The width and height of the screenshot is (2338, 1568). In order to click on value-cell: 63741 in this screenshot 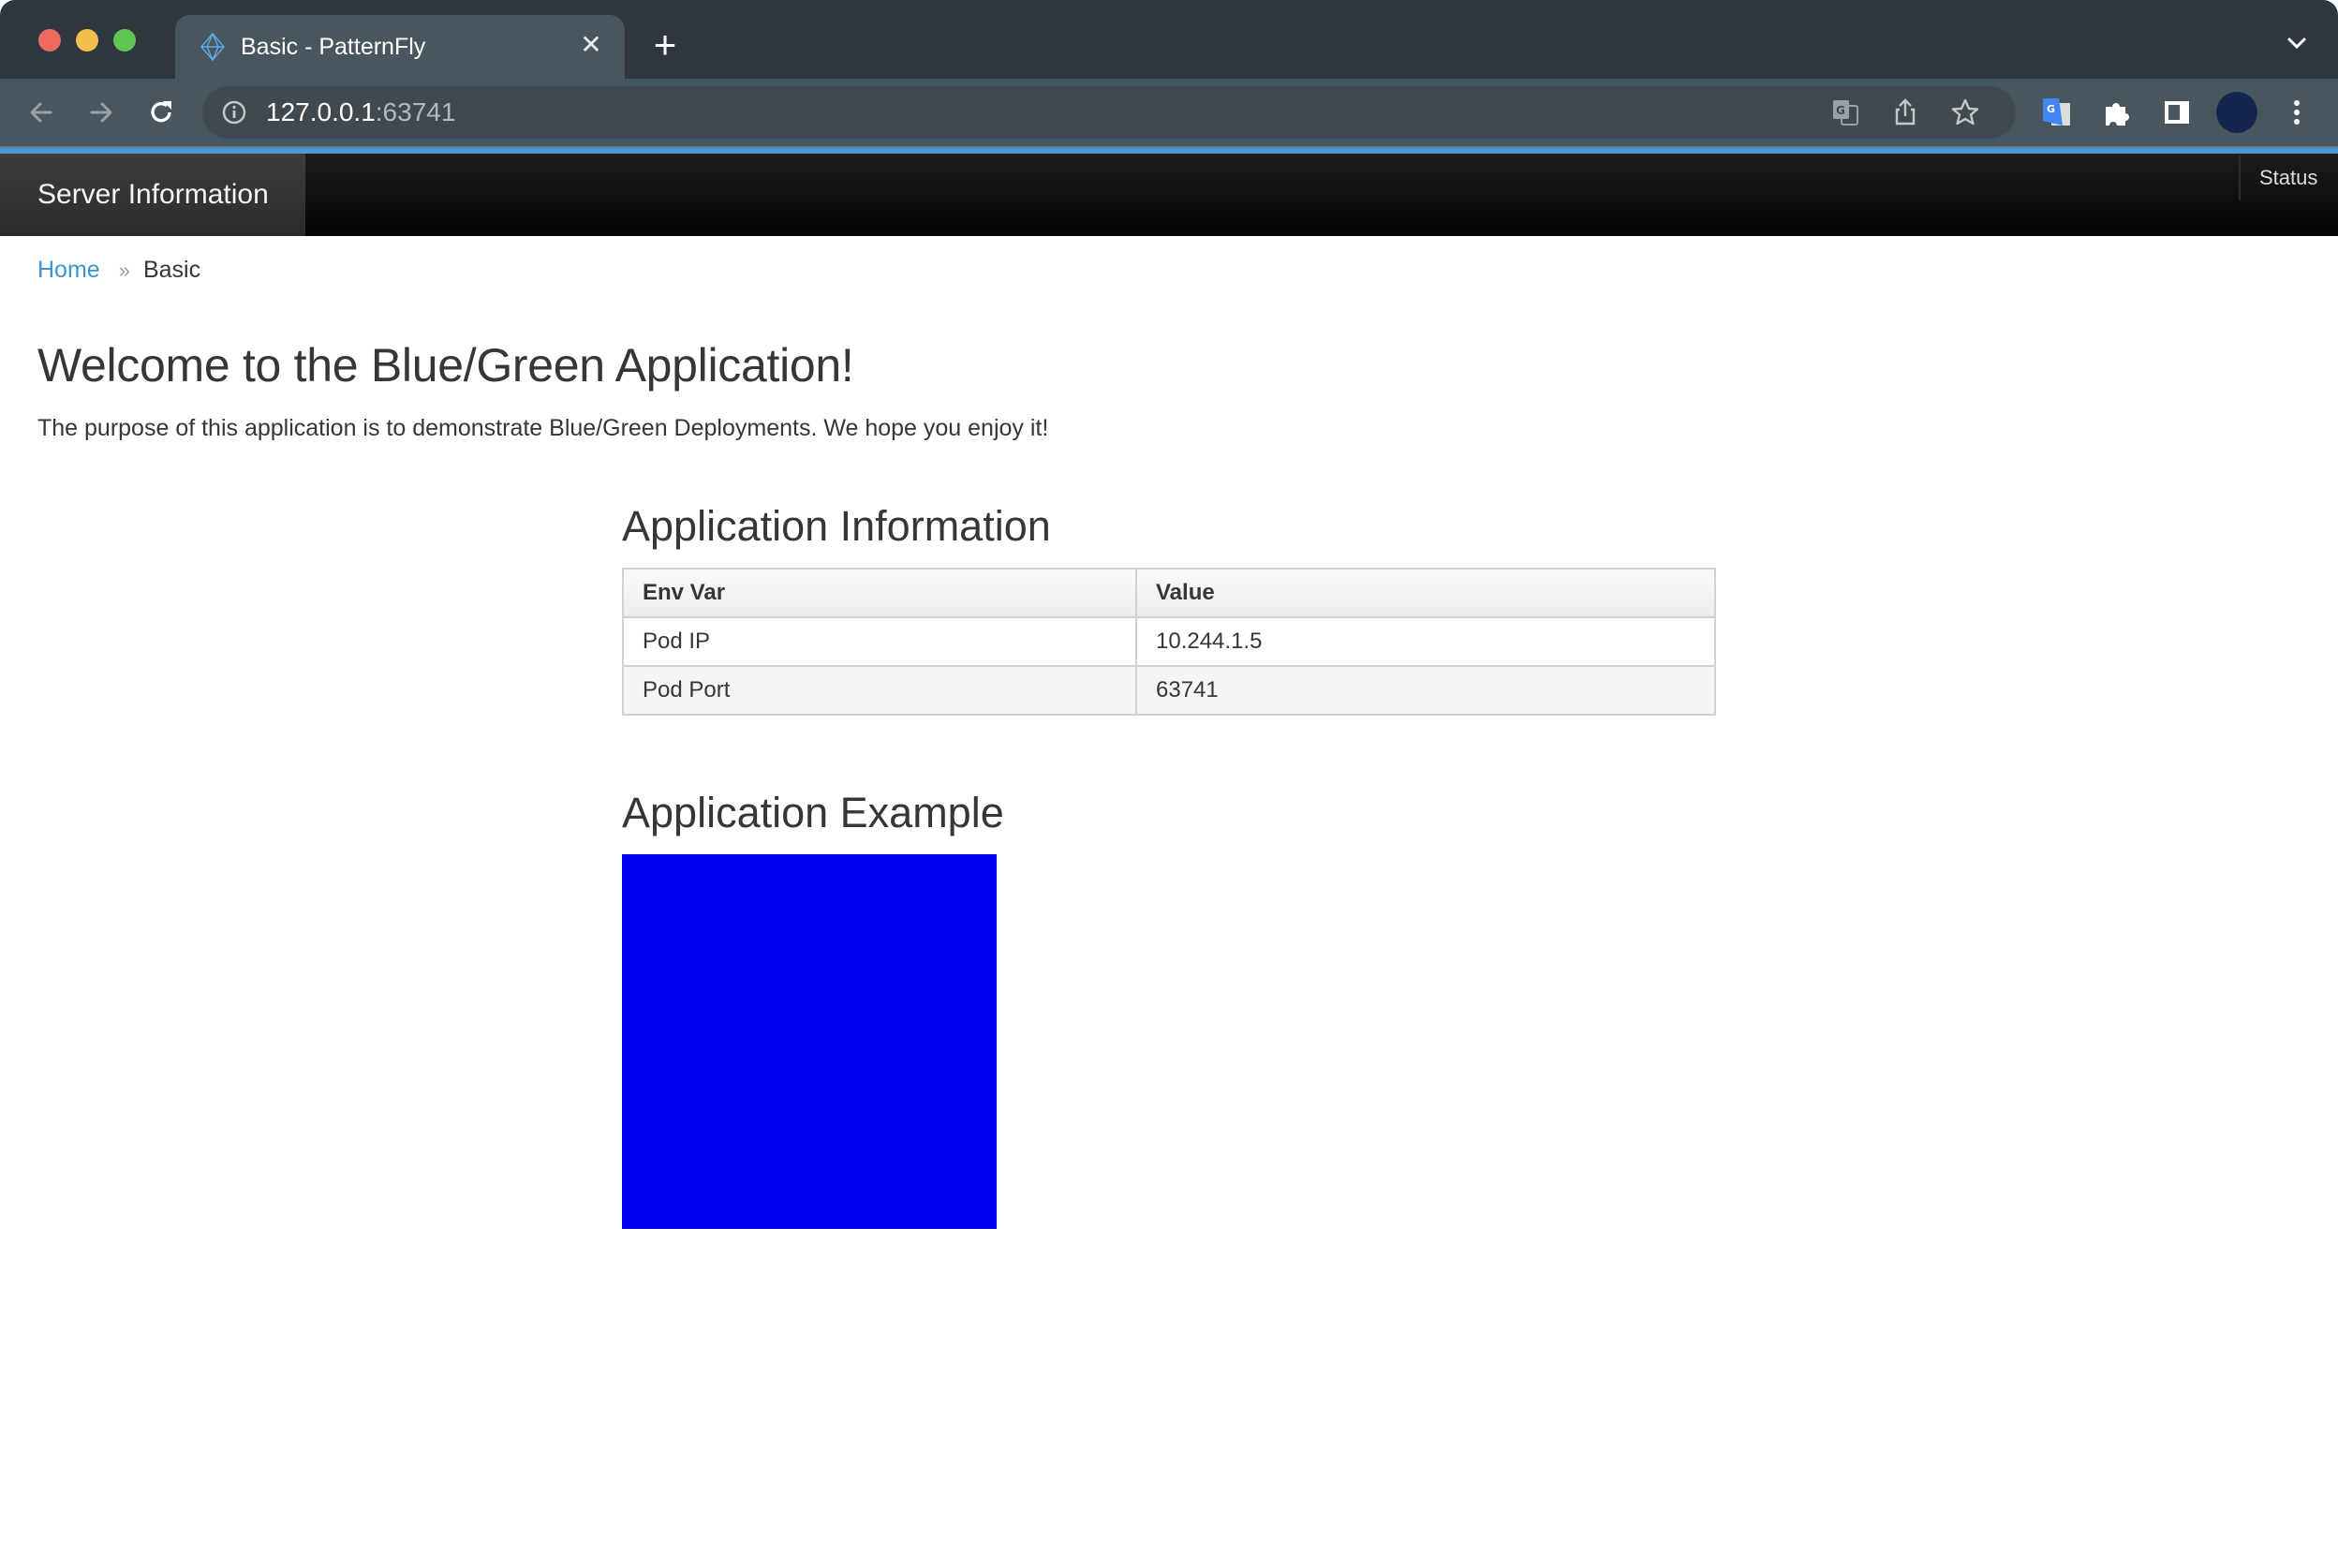, I will do `click(1425, 690)`.